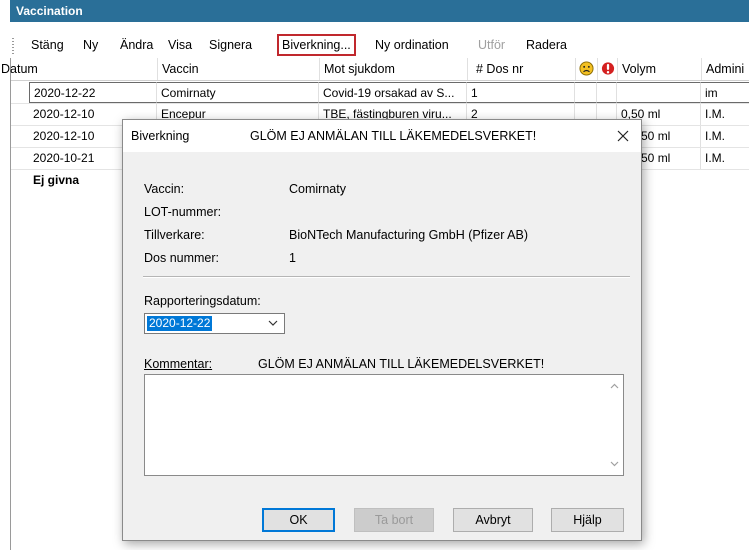 The width and height of the screenshot is (749, 550). I want to click on kommentar-textarea, so click(384, 425).